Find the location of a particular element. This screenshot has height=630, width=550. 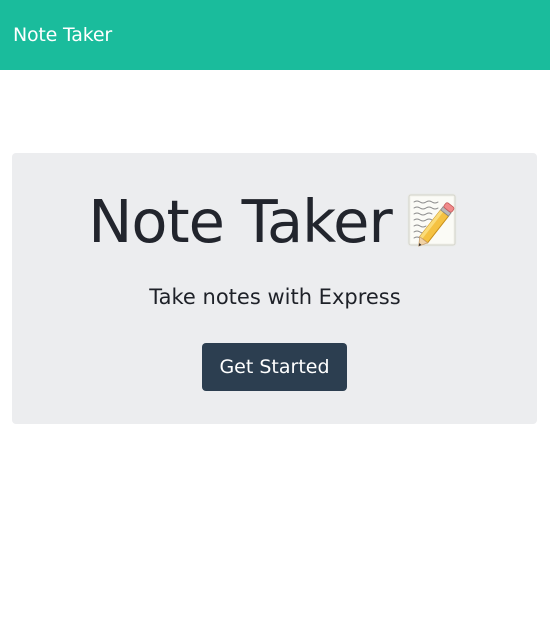

get-started-button: Get Started is located at coordinates (274, 367).